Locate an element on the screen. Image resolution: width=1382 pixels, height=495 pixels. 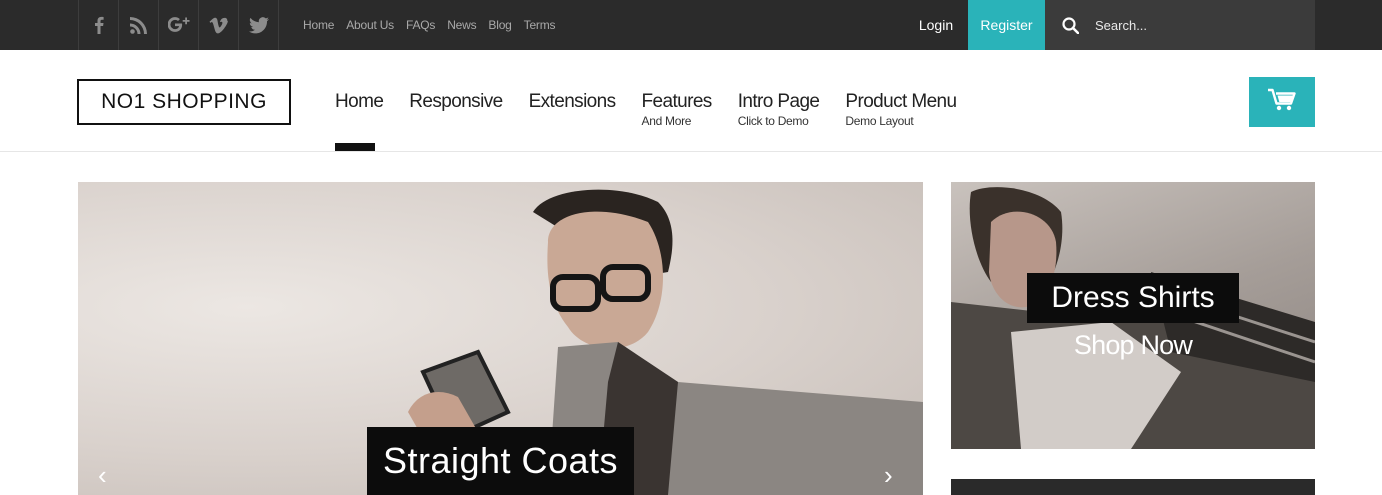
top-link-faqs: FAQs is located at coordinates (420, 25).